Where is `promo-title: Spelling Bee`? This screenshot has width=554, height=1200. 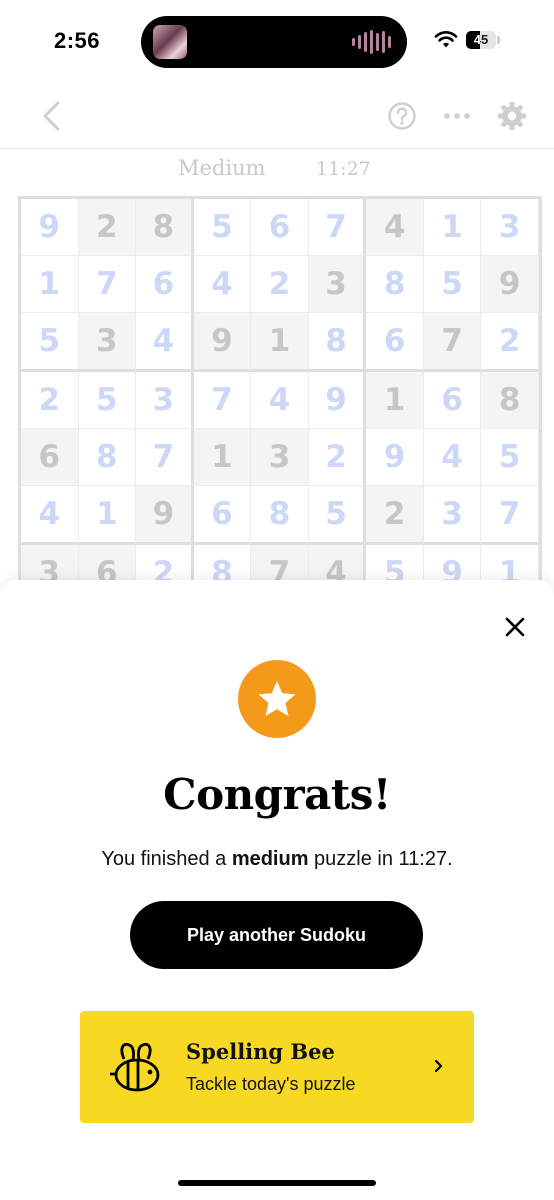
promo-title: Spelling Bee is located at coordinates (260, 1051).